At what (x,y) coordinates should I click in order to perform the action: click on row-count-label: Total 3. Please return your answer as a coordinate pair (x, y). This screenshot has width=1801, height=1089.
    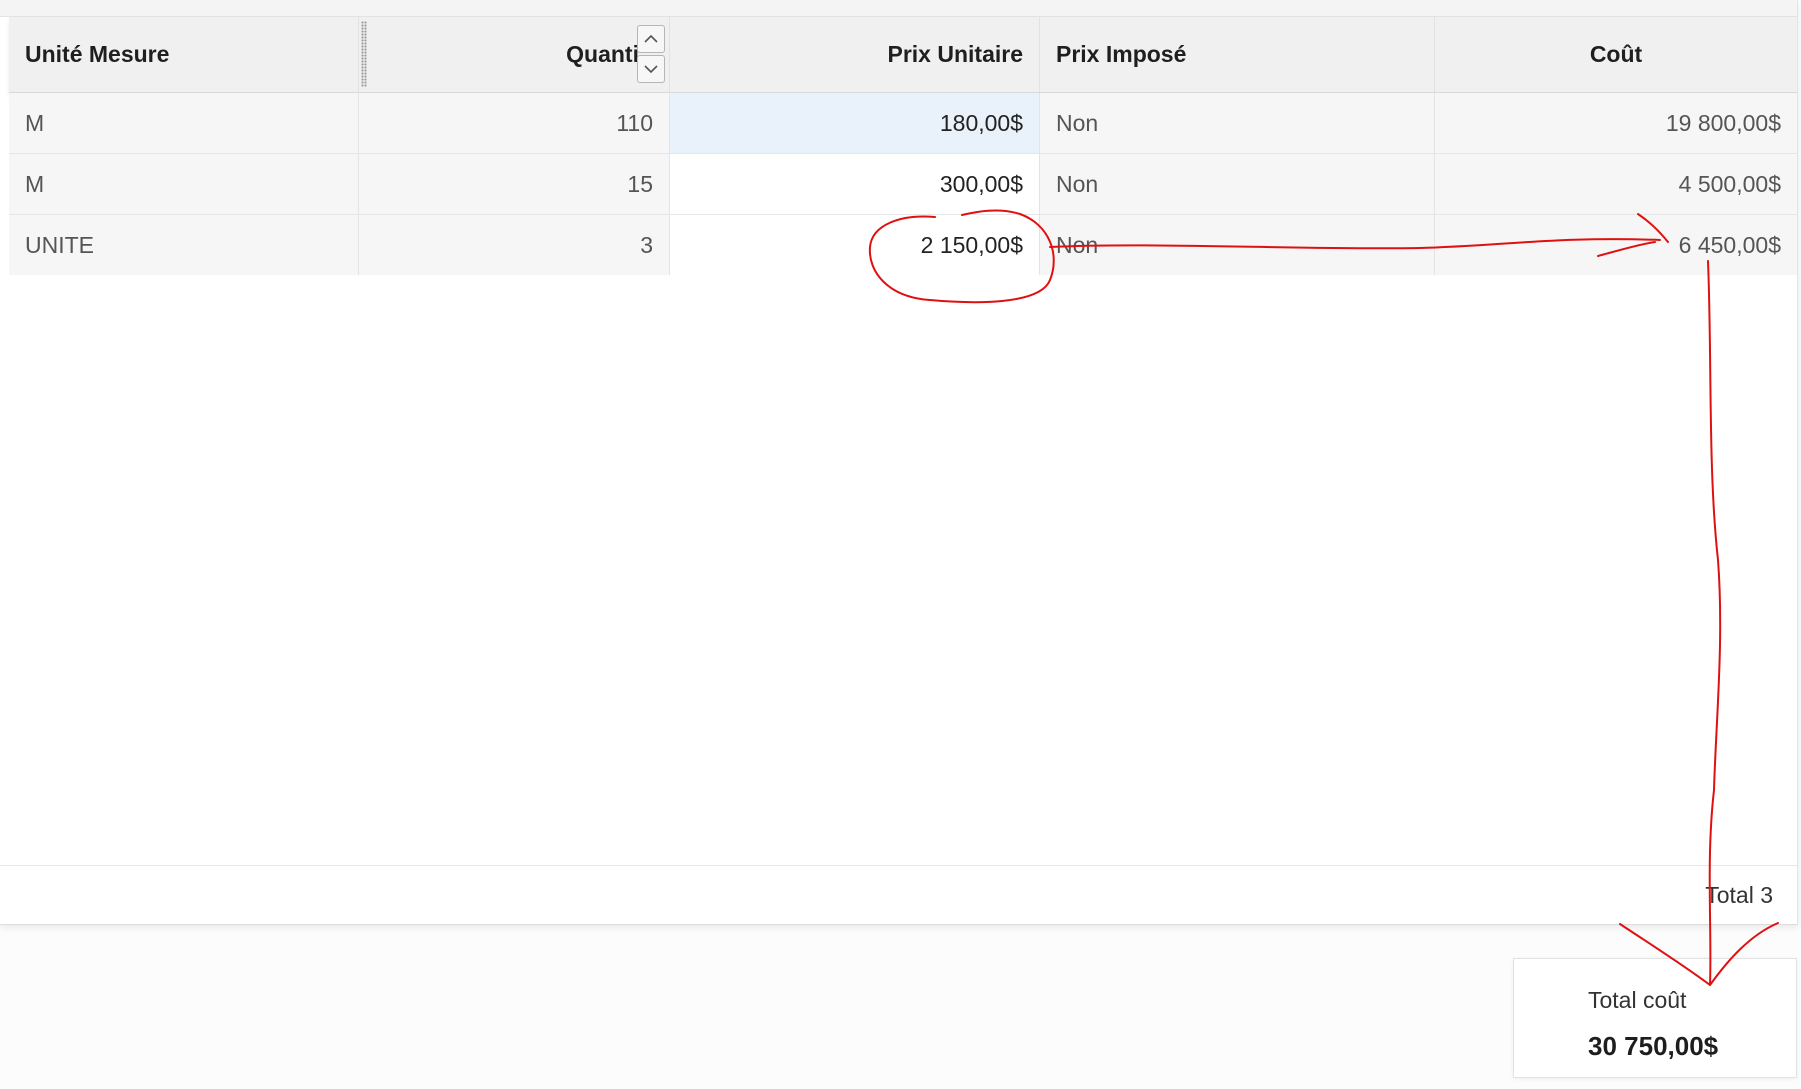
    Looking at the image, I should click on (1739, 894).